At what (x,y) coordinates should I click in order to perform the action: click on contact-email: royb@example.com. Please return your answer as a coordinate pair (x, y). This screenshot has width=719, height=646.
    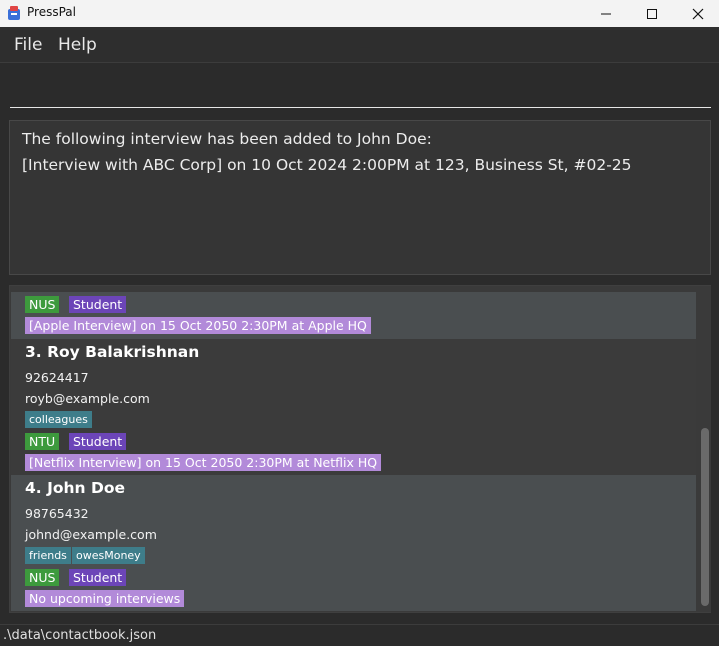
    Looking at the image, I should click on (87, 398).